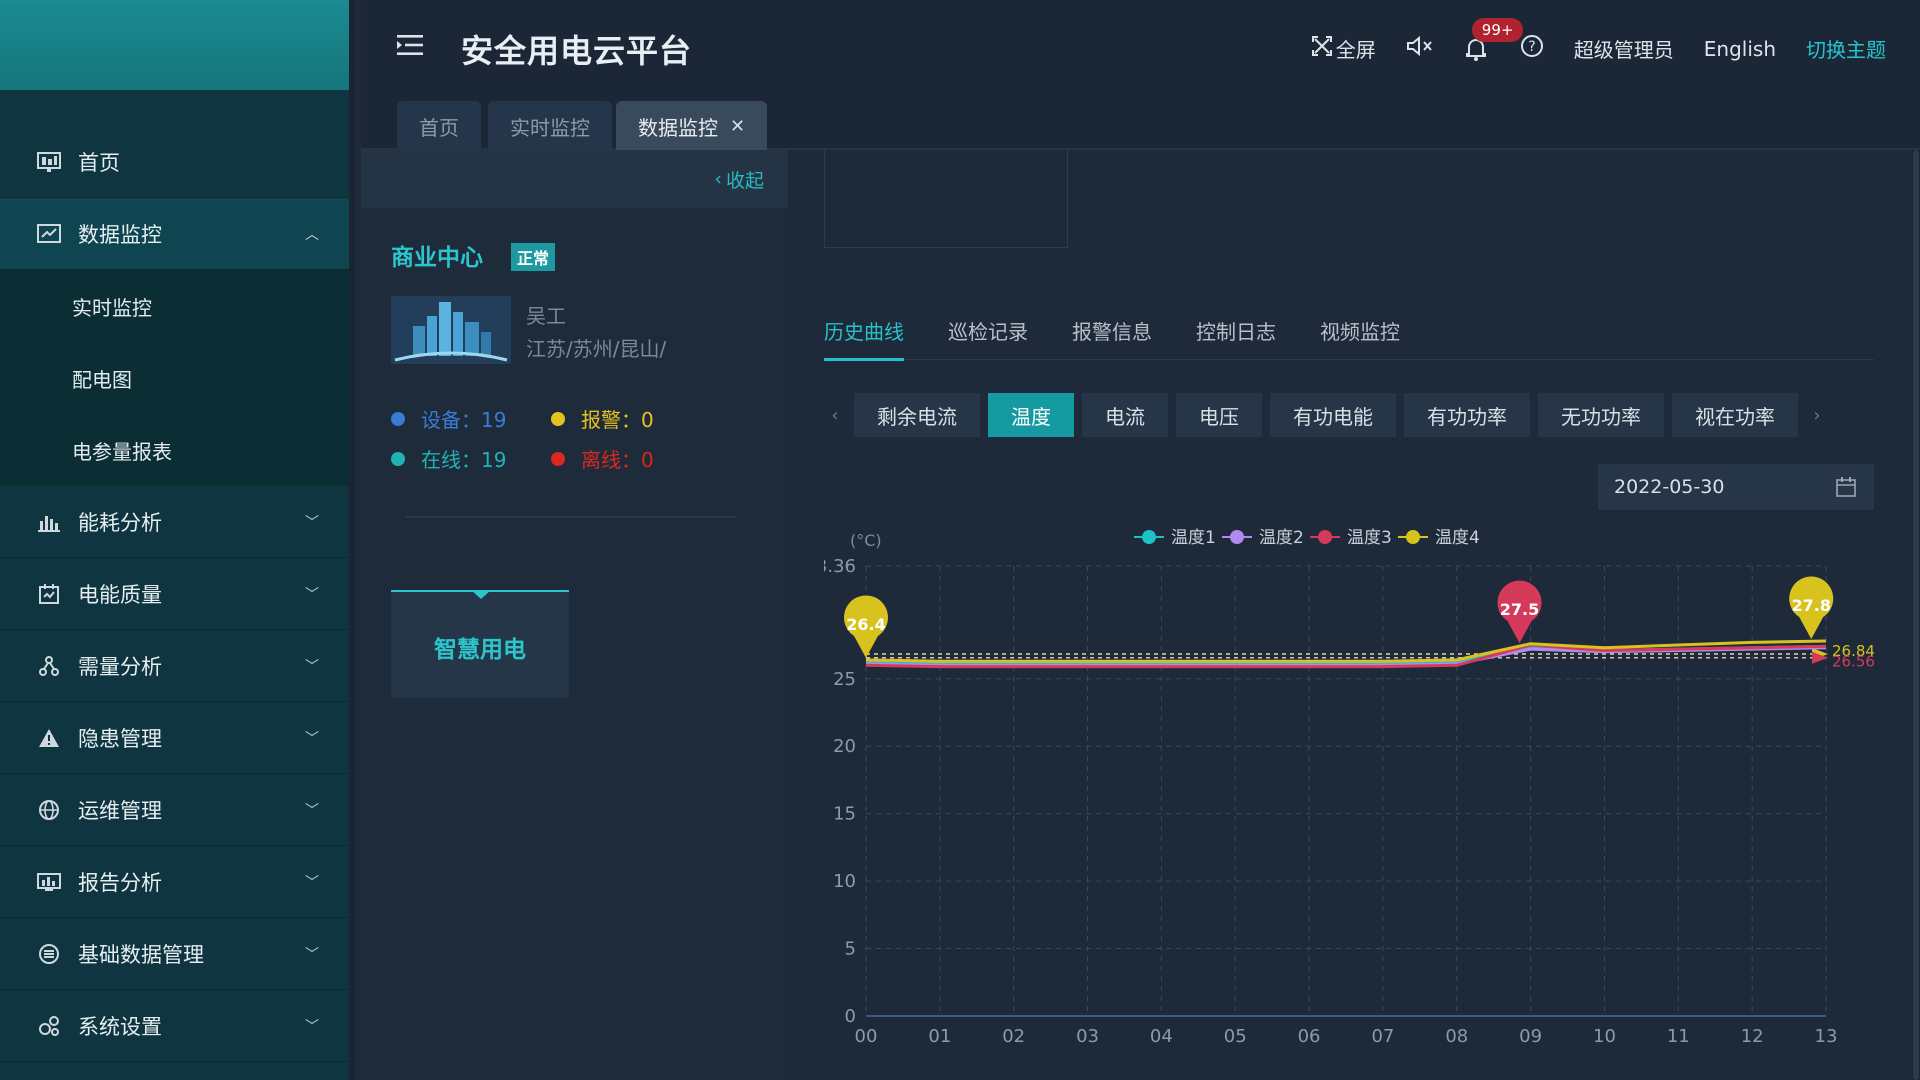  What do you see at coordinates (577, 51) in the screenshot?
I see `app-title: 安全用电云平台` at bounding box center [577, 51].